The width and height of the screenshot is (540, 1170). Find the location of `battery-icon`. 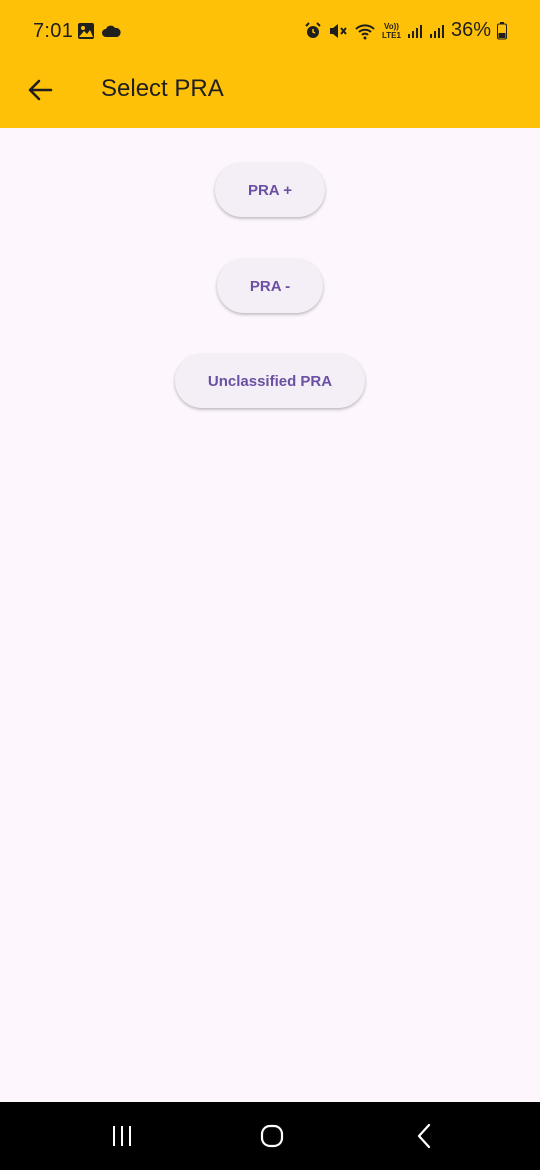

battery-icon is located at coordinates (502, 30).